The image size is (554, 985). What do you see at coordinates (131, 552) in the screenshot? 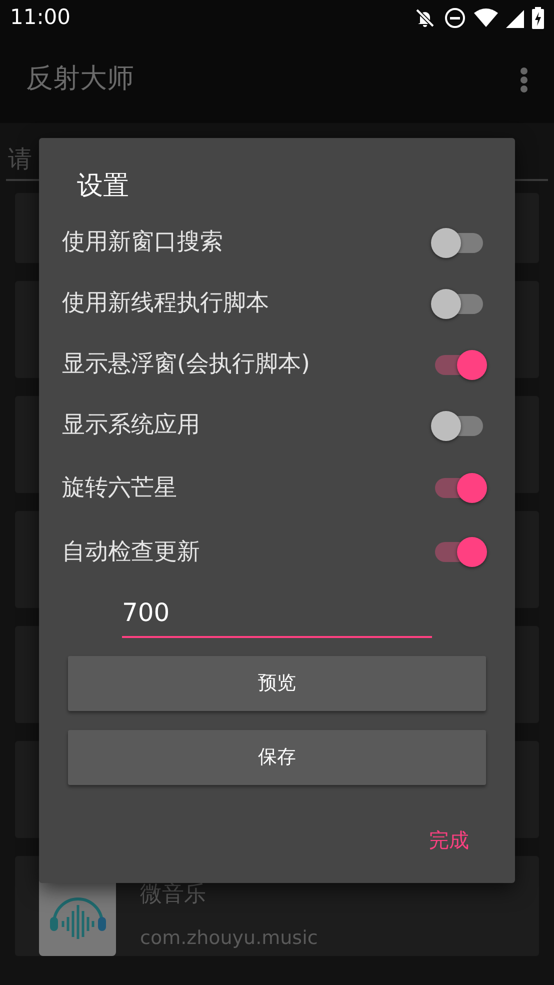
I see `setting-label: 自动检查更新` at bounding box center [131, 552].